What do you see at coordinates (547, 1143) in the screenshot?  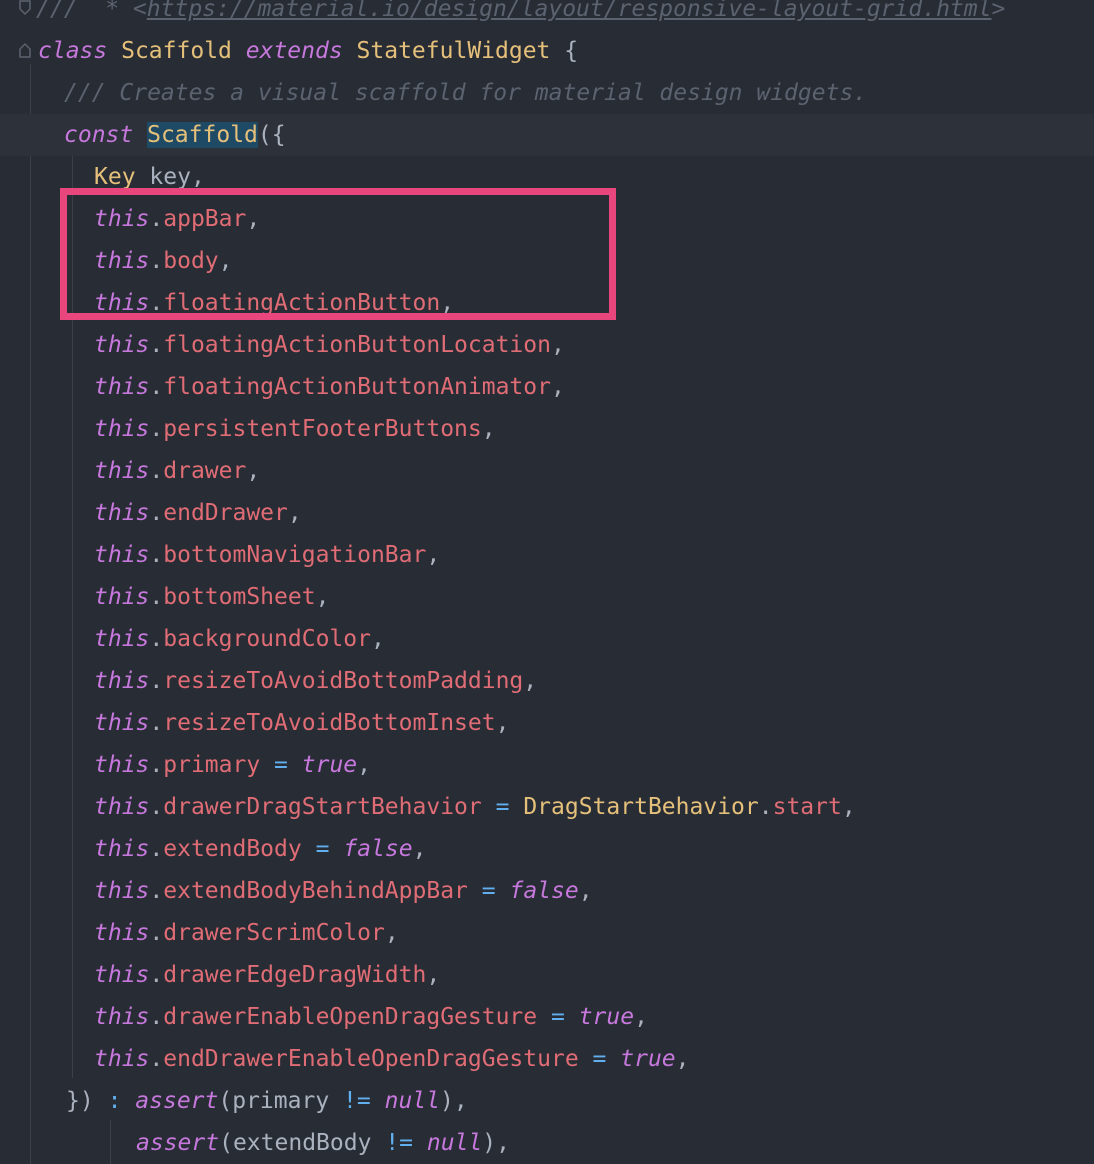 I see `code-line: assert(extendBody != null),` at bounding box center [547, 1143].